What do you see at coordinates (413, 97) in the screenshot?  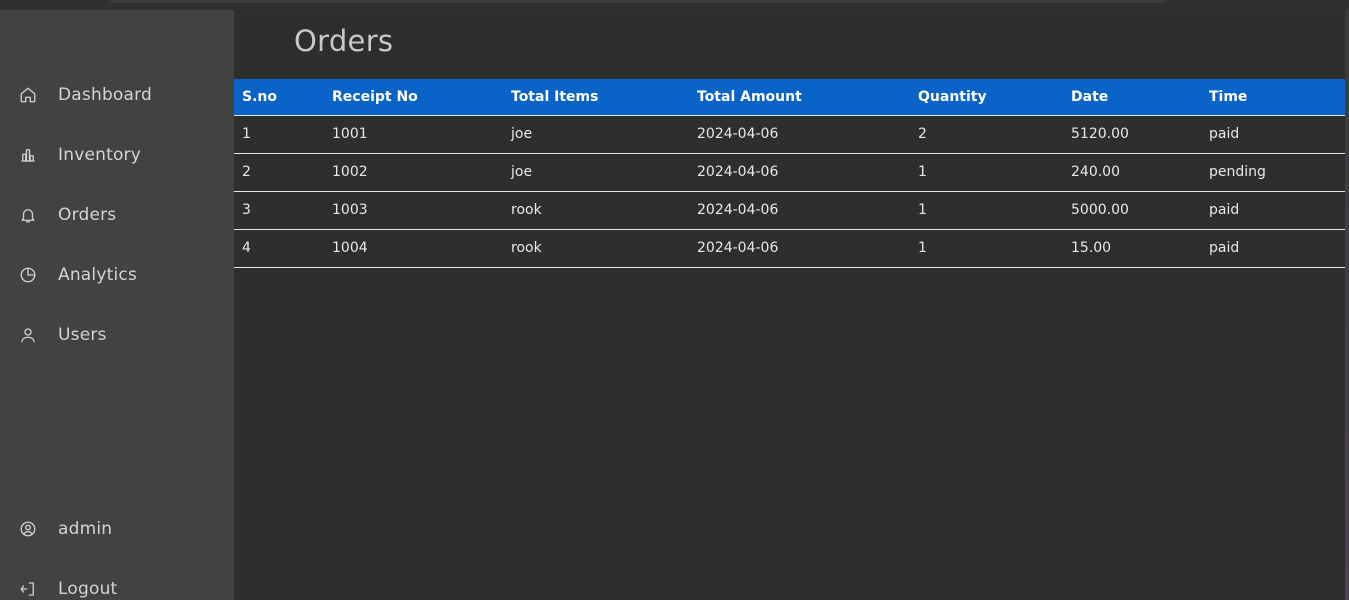 I see `column-header-receipt-no: Receipt No` at bounding box center [413, 97].